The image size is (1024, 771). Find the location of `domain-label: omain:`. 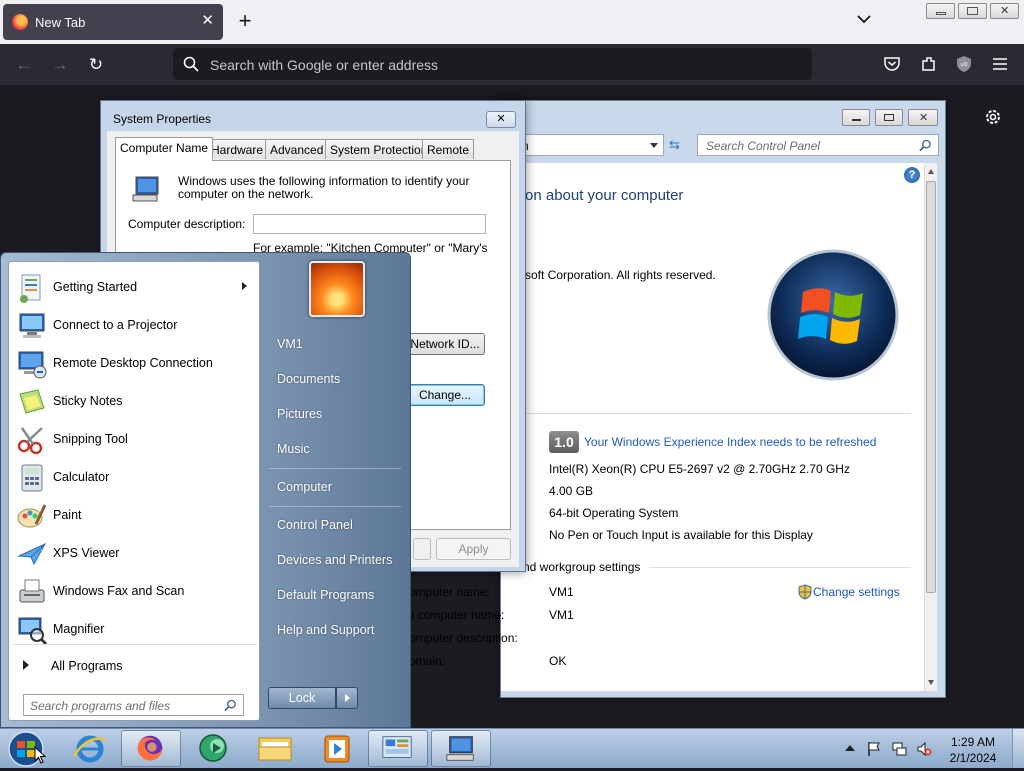

domain-label: omain: is located at coordinates (427, 661).